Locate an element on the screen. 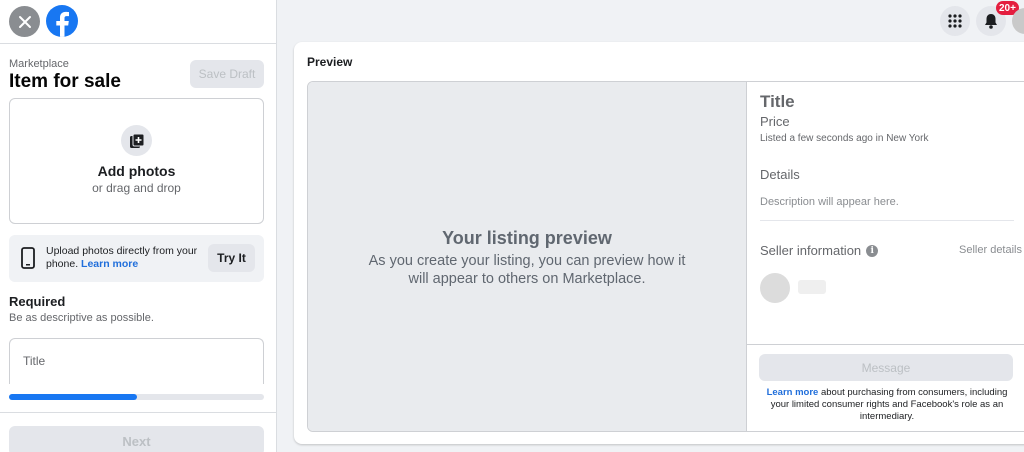 This screenshot has width=1024, height=452. page-title: Item for sale is located at coordinates (65, 81).